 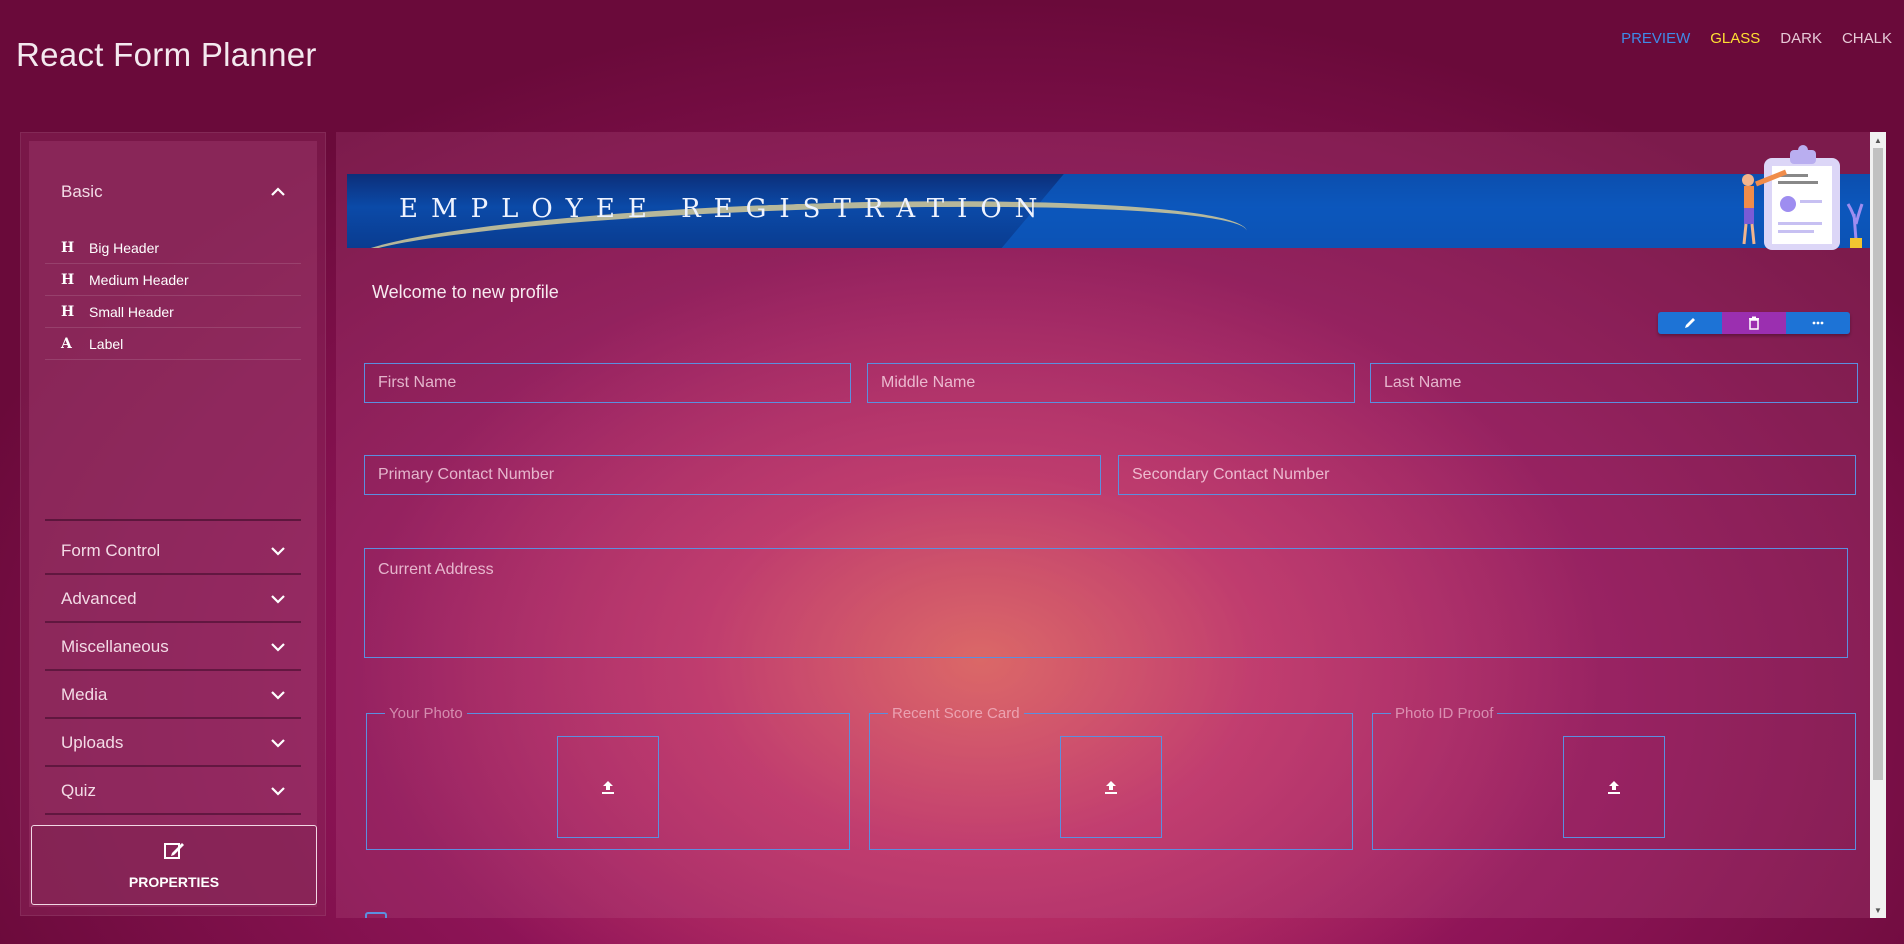 What do you see at coordinates (82, 191) in the screenshot?
I see `section-basic-label: Basic` at bounding box center [82, 191].